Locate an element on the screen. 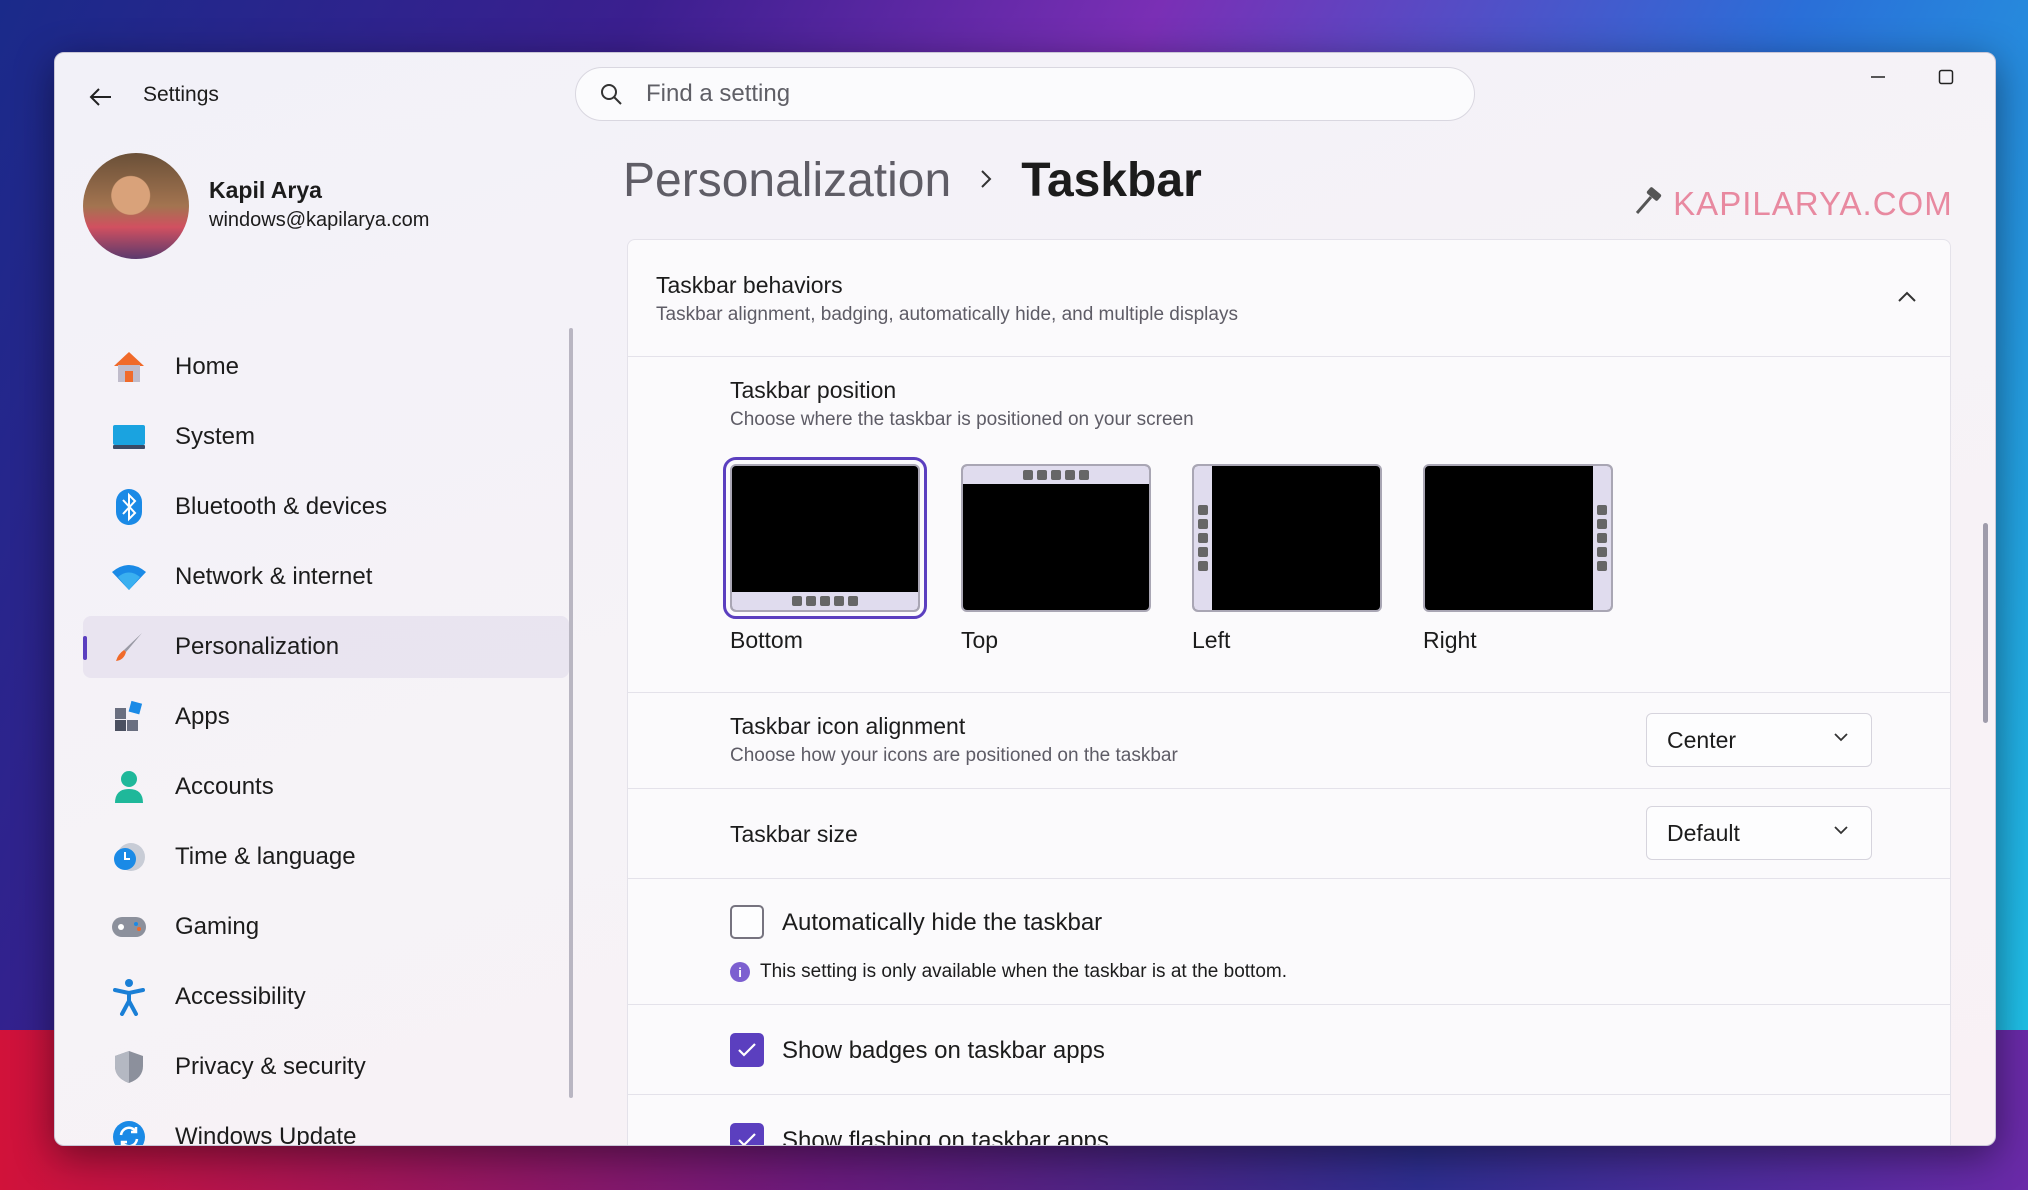 The height and width of the screenshot is (1190, 2028). sidebar-item-home: Home is located at coordinates (326, 367).